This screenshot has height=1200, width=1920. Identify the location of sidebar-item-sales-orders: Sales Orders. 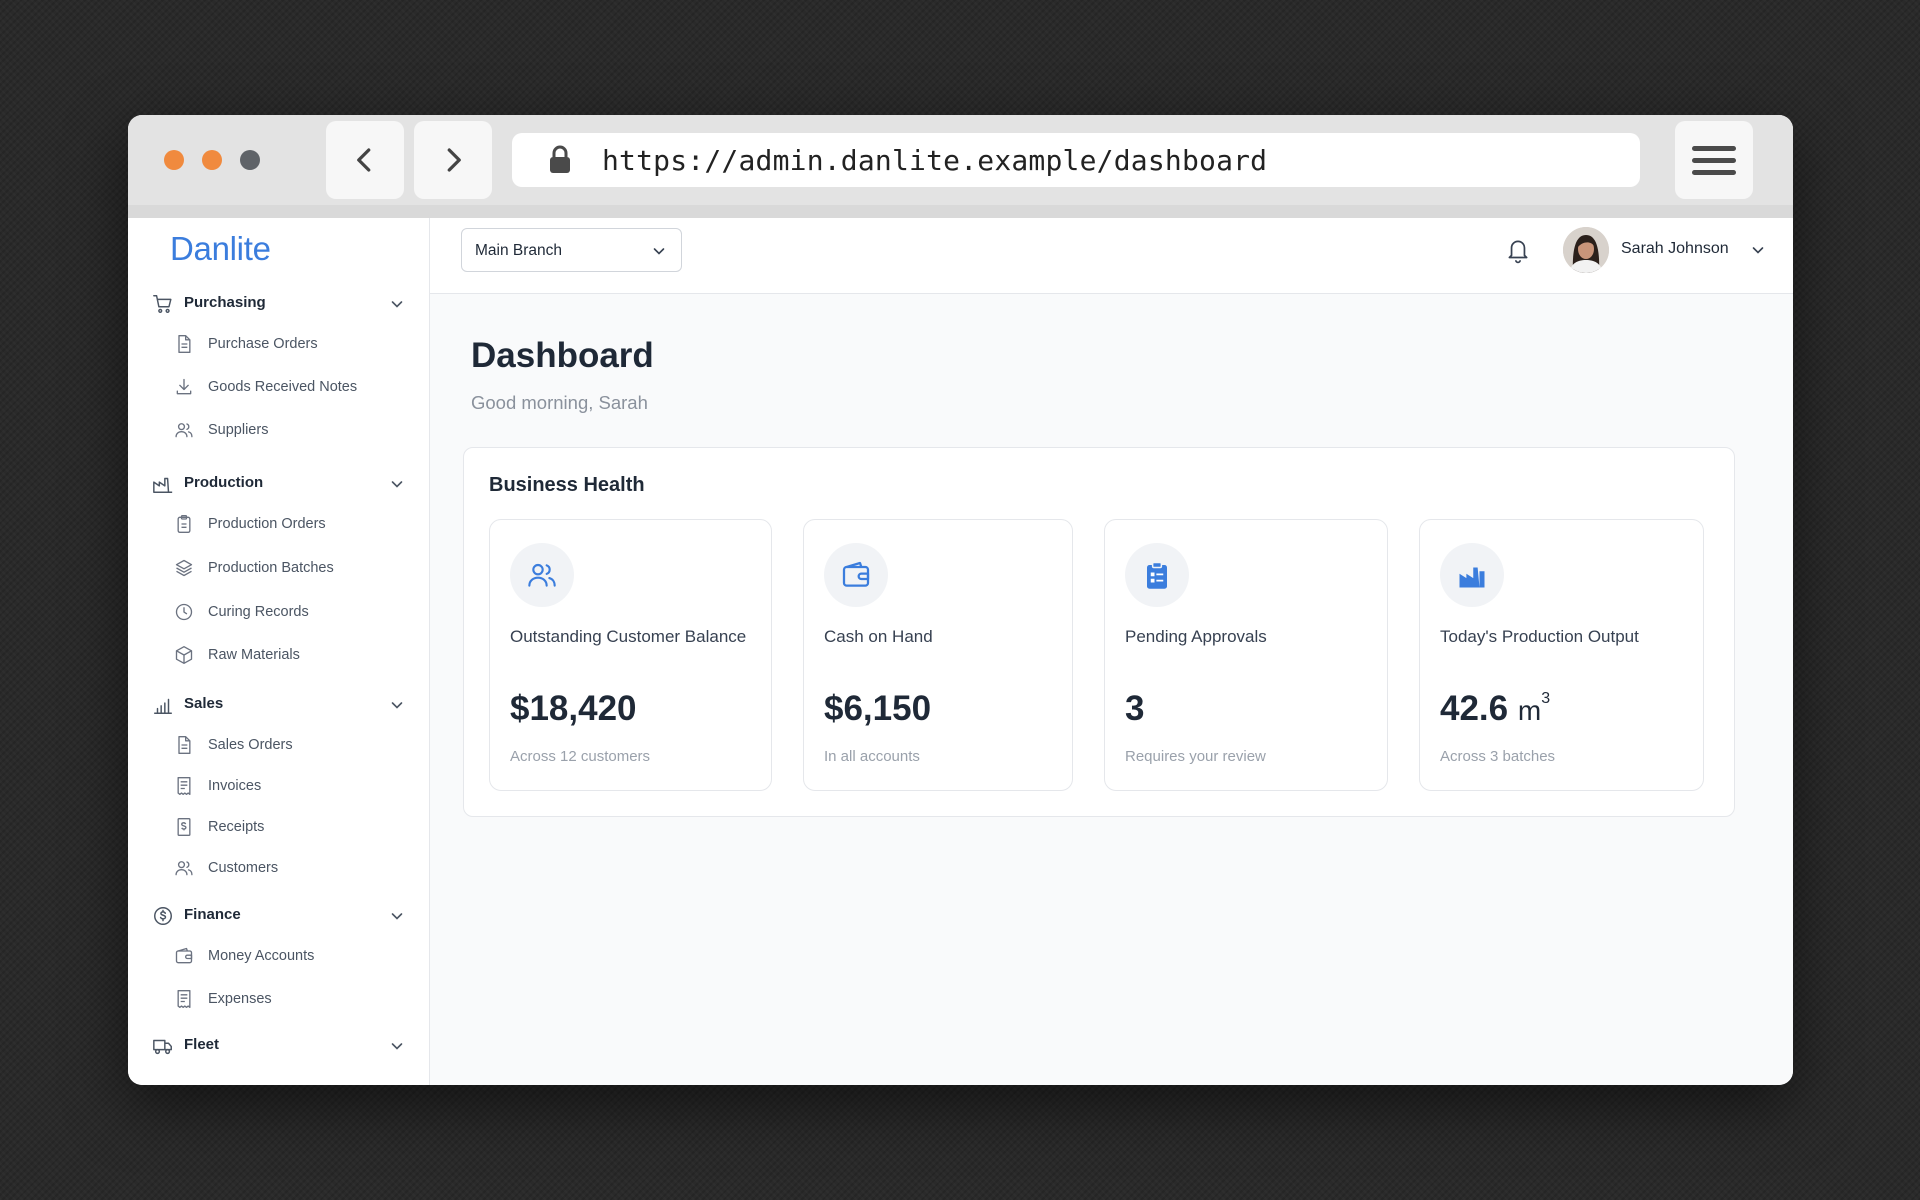
(278, 745).